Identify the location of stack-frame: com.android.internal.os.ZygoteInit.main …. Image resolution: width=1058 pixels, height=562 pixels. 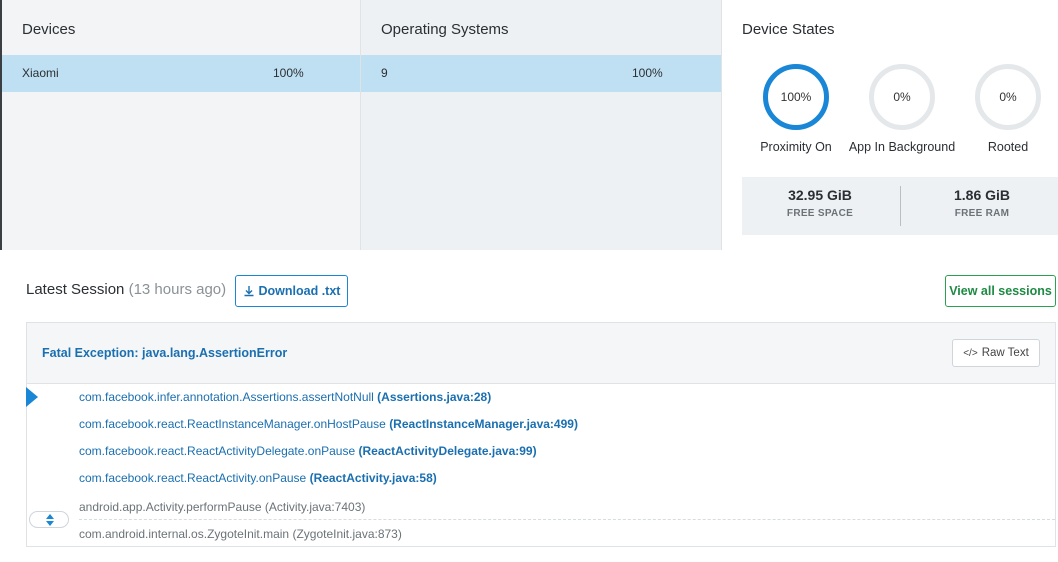
(240, 534).